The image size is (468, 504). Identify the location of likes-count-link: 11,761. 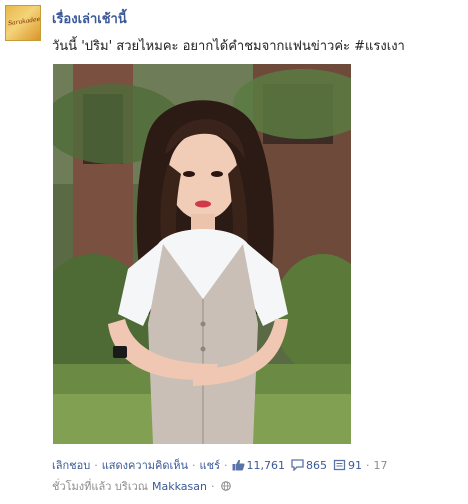
(259, 465).